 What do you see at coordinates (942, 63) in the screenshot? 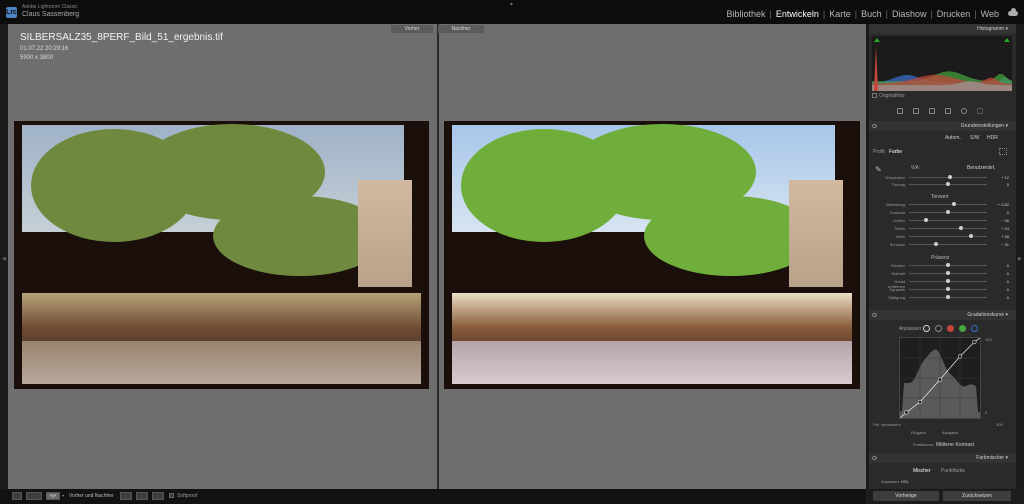
I see `histogram-chart` at bounding box center [942, 63].